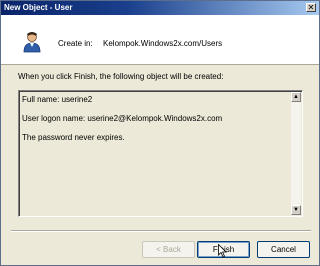  I want to click on user-icon, so click(32, 42).